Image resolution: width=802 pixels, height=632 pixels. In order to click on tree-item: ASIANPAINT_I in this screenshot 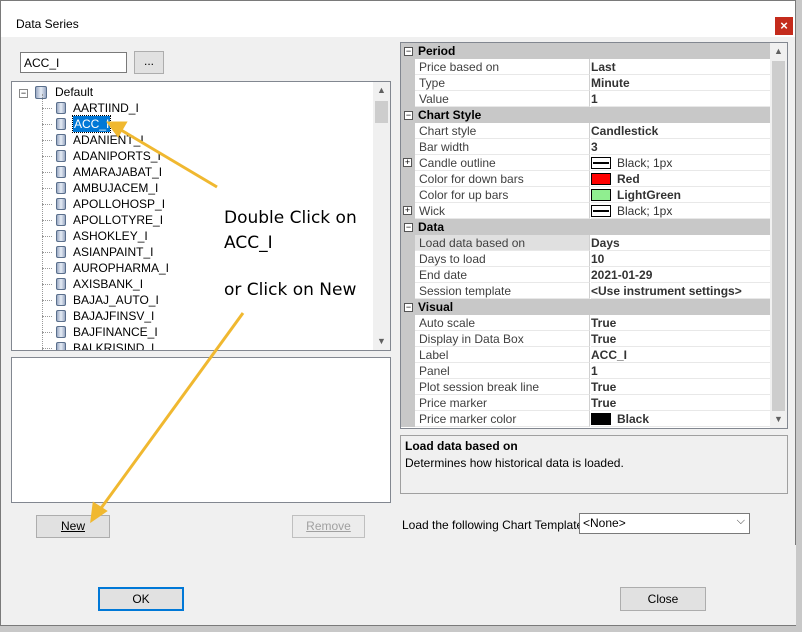, I will do `click(192, 252)`.